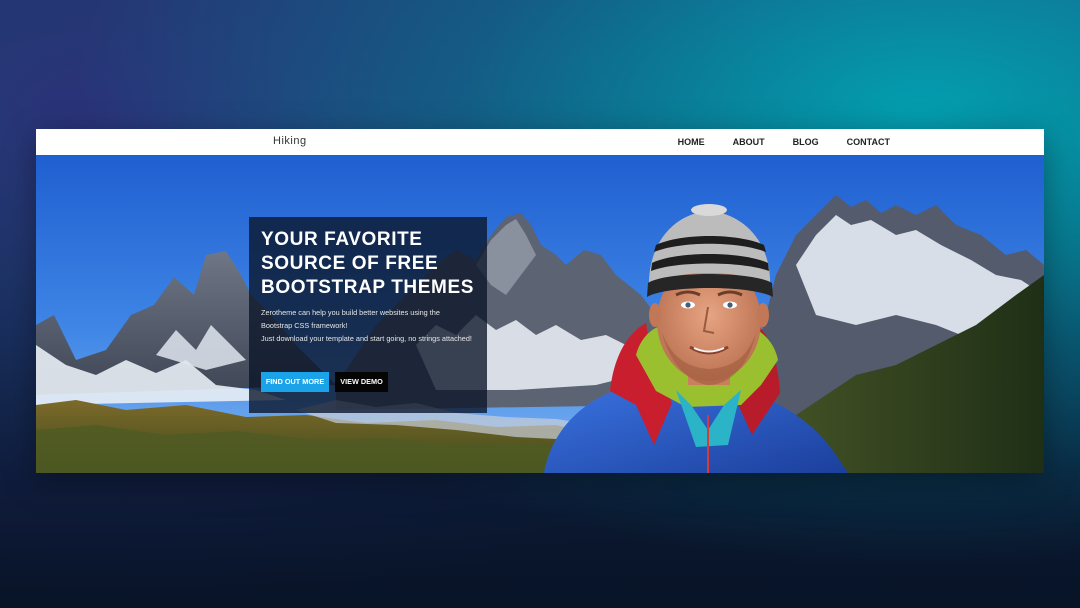 The width and height of the screenshot is (1080, 608). What do you see at coordinates (350, 263) in the screenshot?
I see `headline-line-2: SOURCE OF FREE` at bounding box center [350, 263].